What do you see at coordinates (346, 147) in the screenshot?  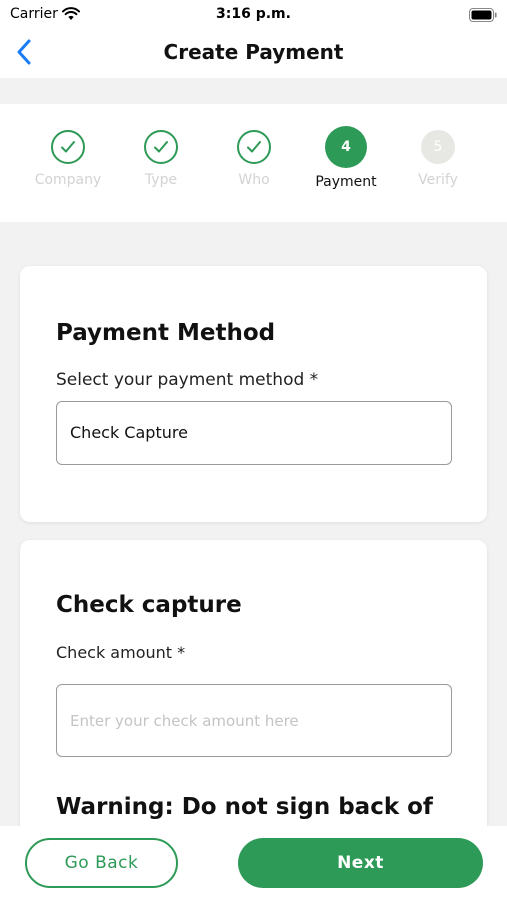 I see `step-number-current: 4` at bounding box center [346, 147].